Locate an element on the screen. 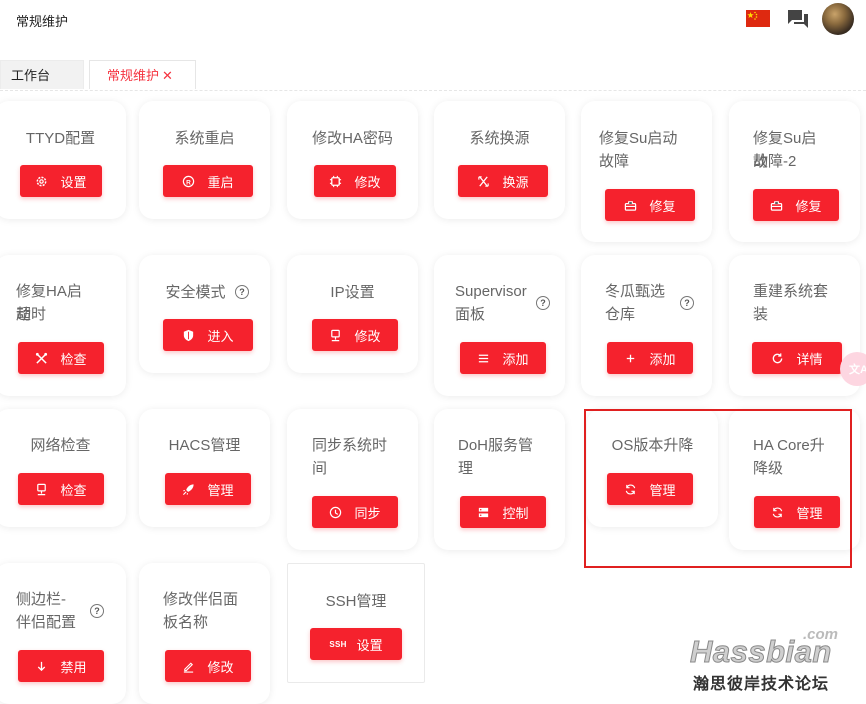  fix-su-button: 修复 is located at coordinates (650, 205).